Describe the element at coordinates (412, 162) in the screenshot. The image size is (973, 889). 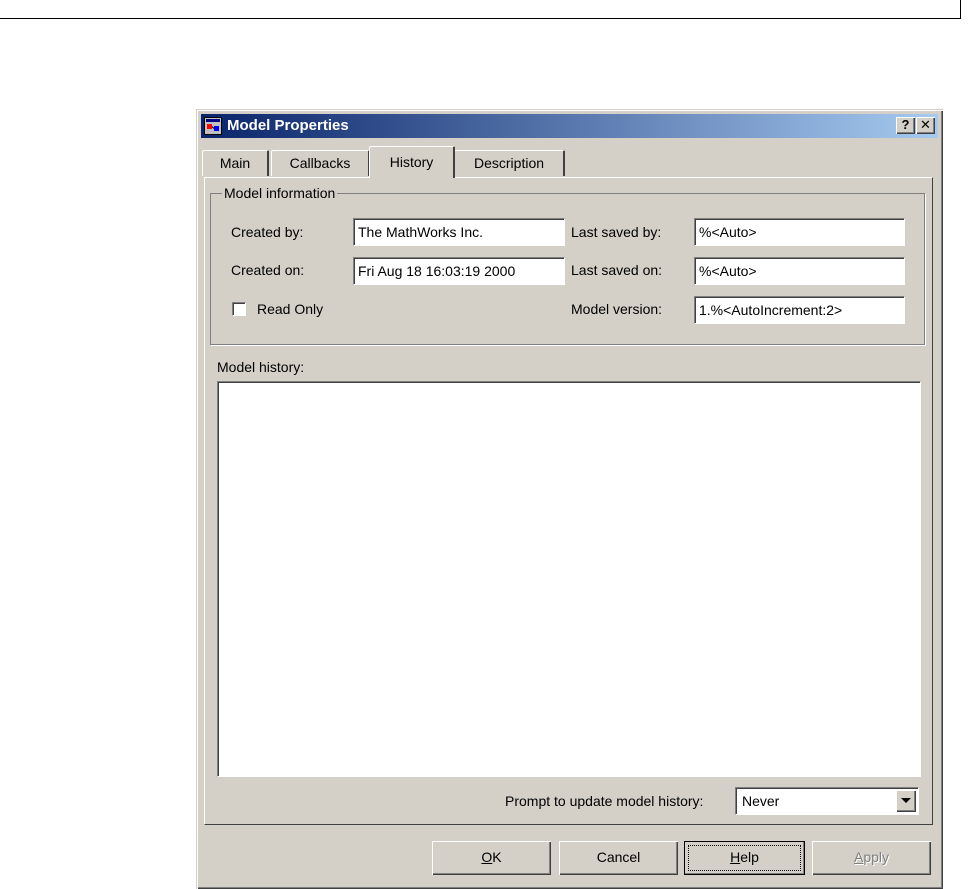
I see `tab-history: History` at that location.